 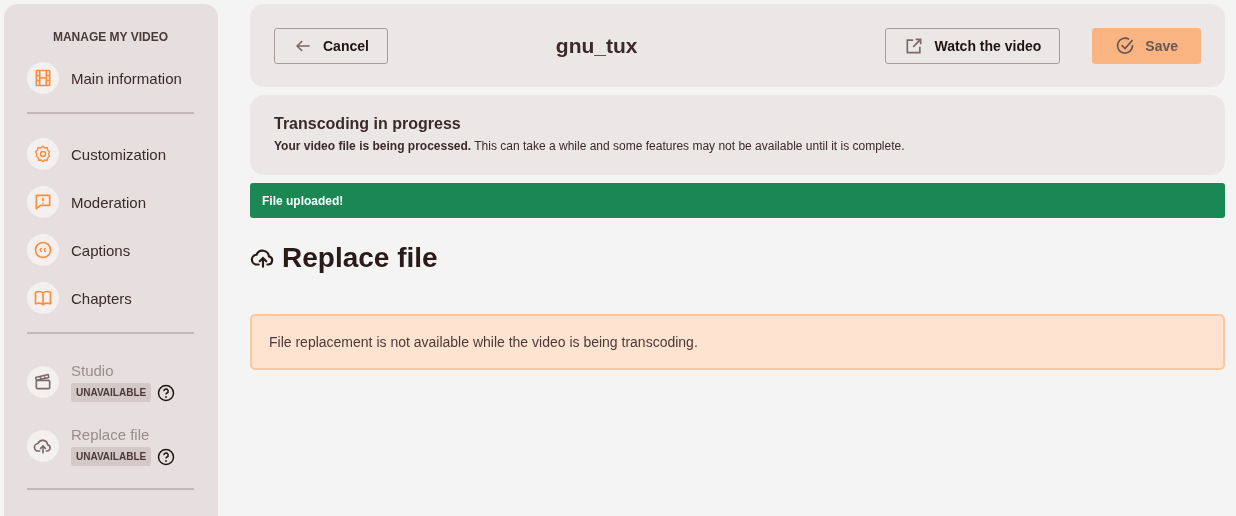 What do you see at coordinates (110, 78) in the screenshot?
I see `sidebar-item: Main information` at bounding box center [110, 78].